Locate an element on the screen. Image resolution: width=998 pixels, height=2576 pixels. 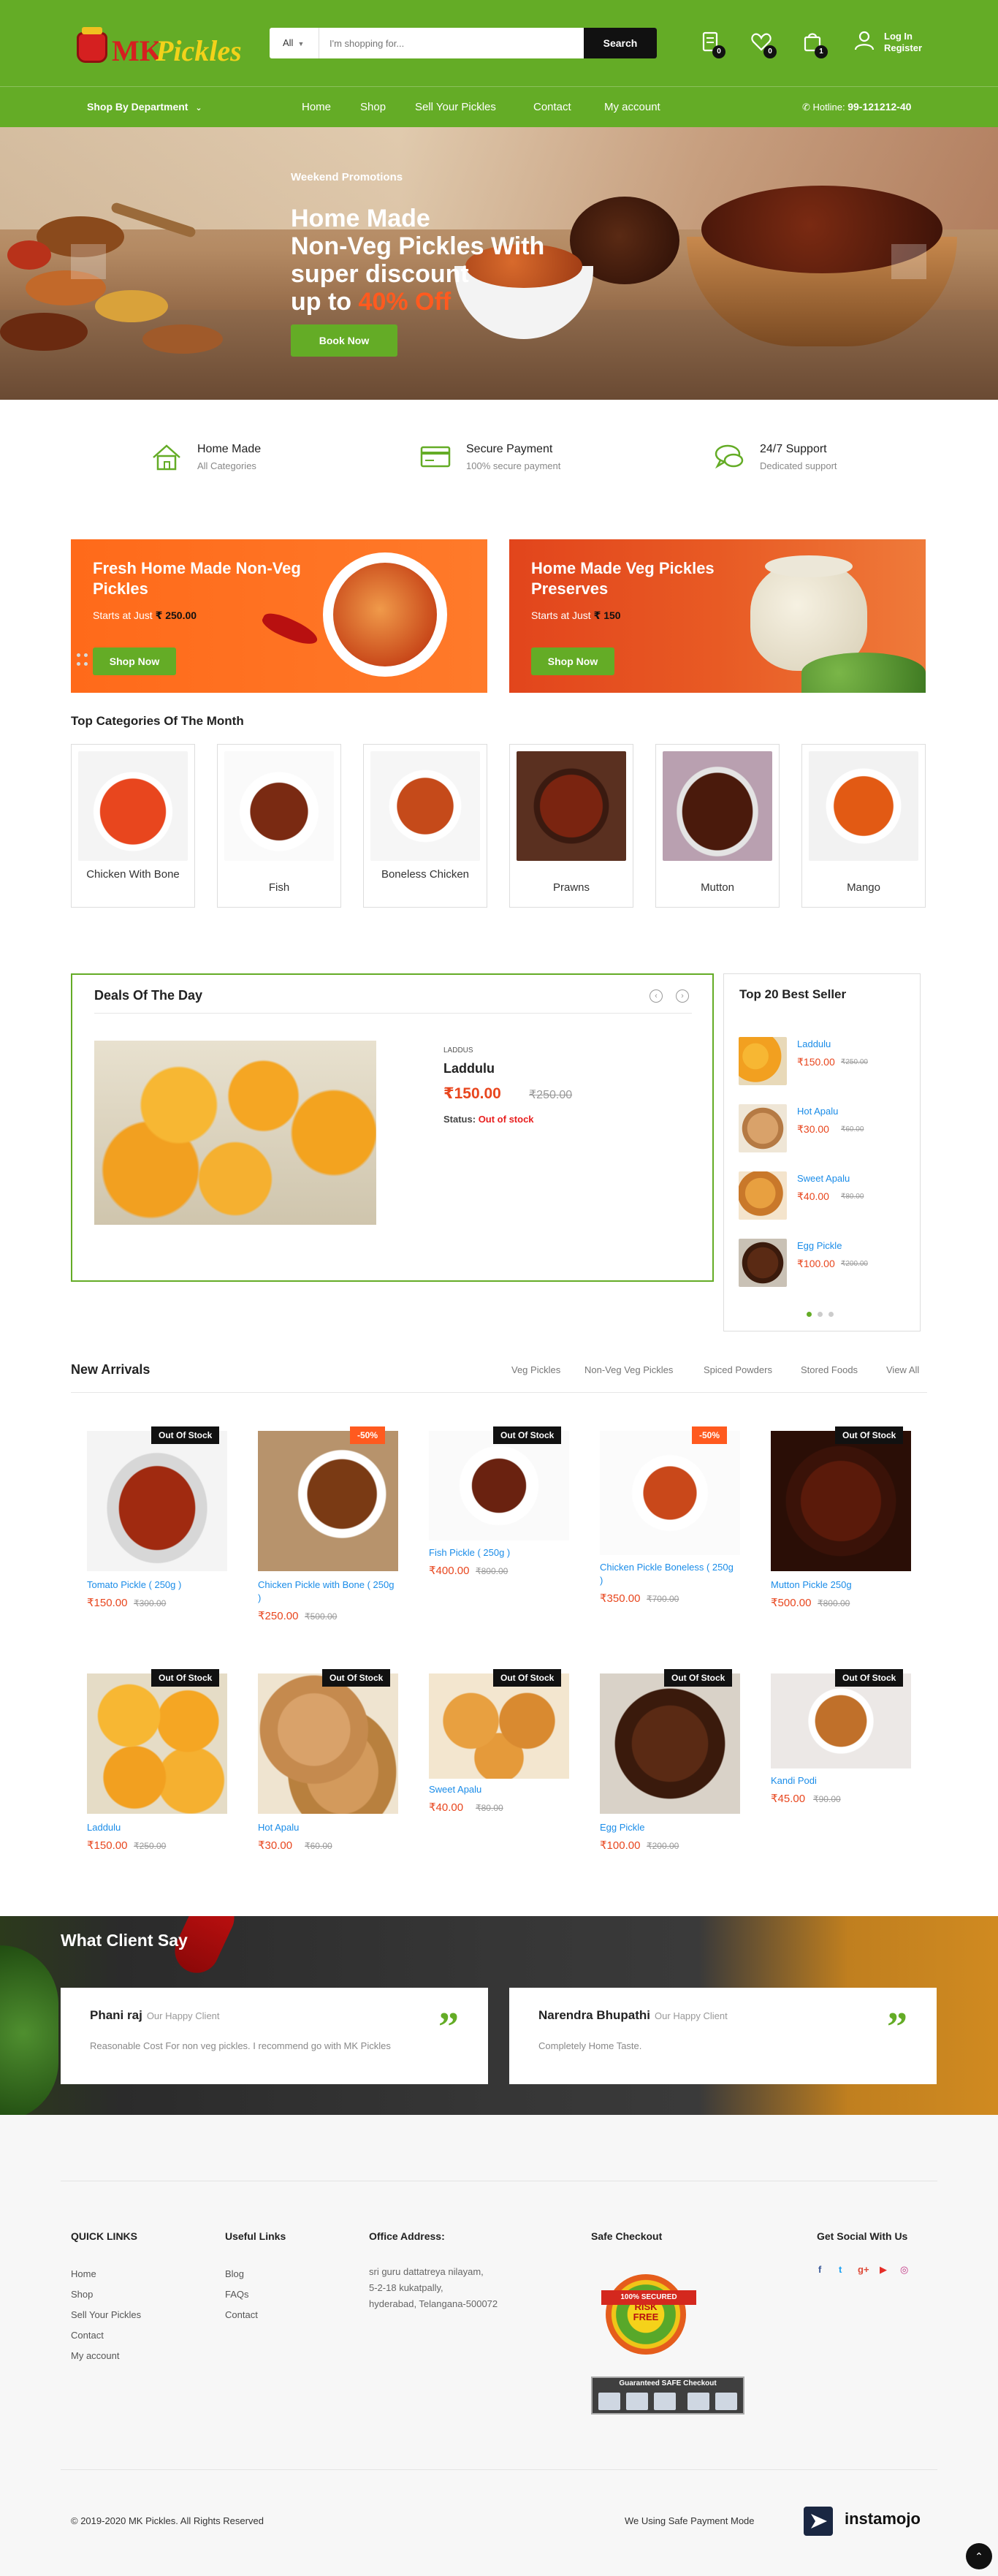
facebook-icon: f is located at coordinates (819, 2269).